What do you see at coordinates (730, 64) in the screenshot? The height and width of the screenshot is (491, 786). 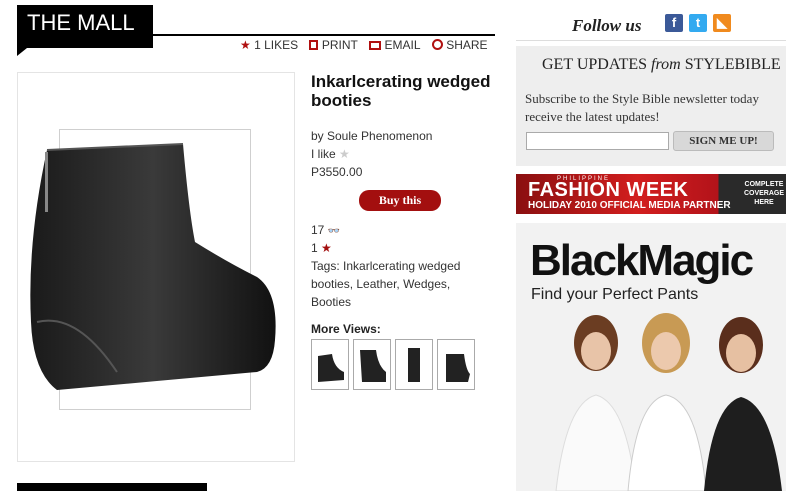 I see `newsletter-title-c: STYLEBIBLE` at bounding box center [730, 64].